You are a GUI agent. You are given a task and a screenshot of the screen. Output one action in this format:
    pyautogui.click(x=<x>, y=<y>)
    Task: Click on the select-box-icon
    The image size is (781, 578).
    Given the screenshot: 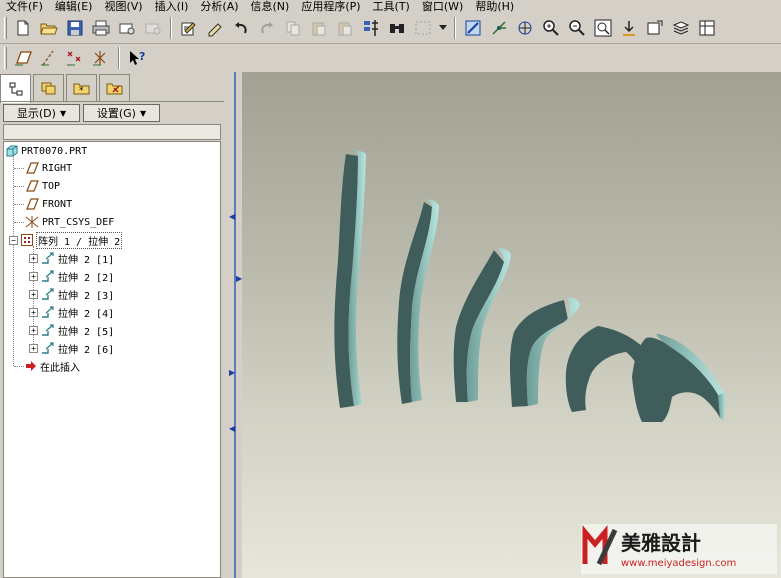 What is the action you would take?
    pyautogui.click(x=423, y=28)
    